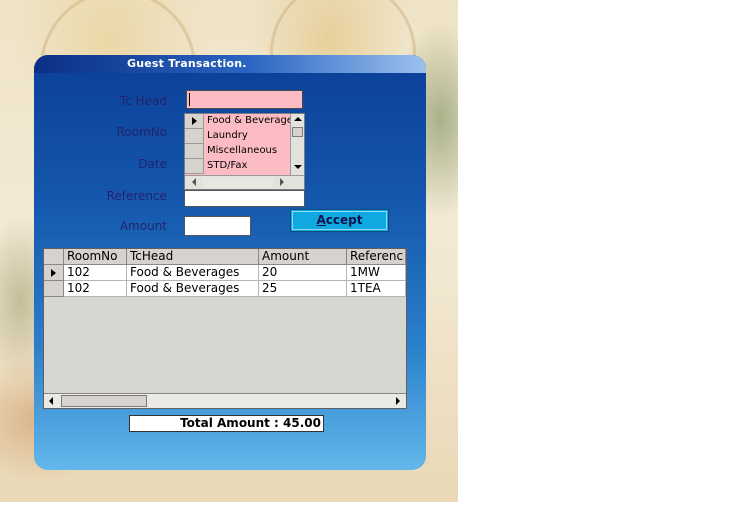 The image size is (730, 505). I want to click on column-header-room-no: RoomNo, so click(95, 257).